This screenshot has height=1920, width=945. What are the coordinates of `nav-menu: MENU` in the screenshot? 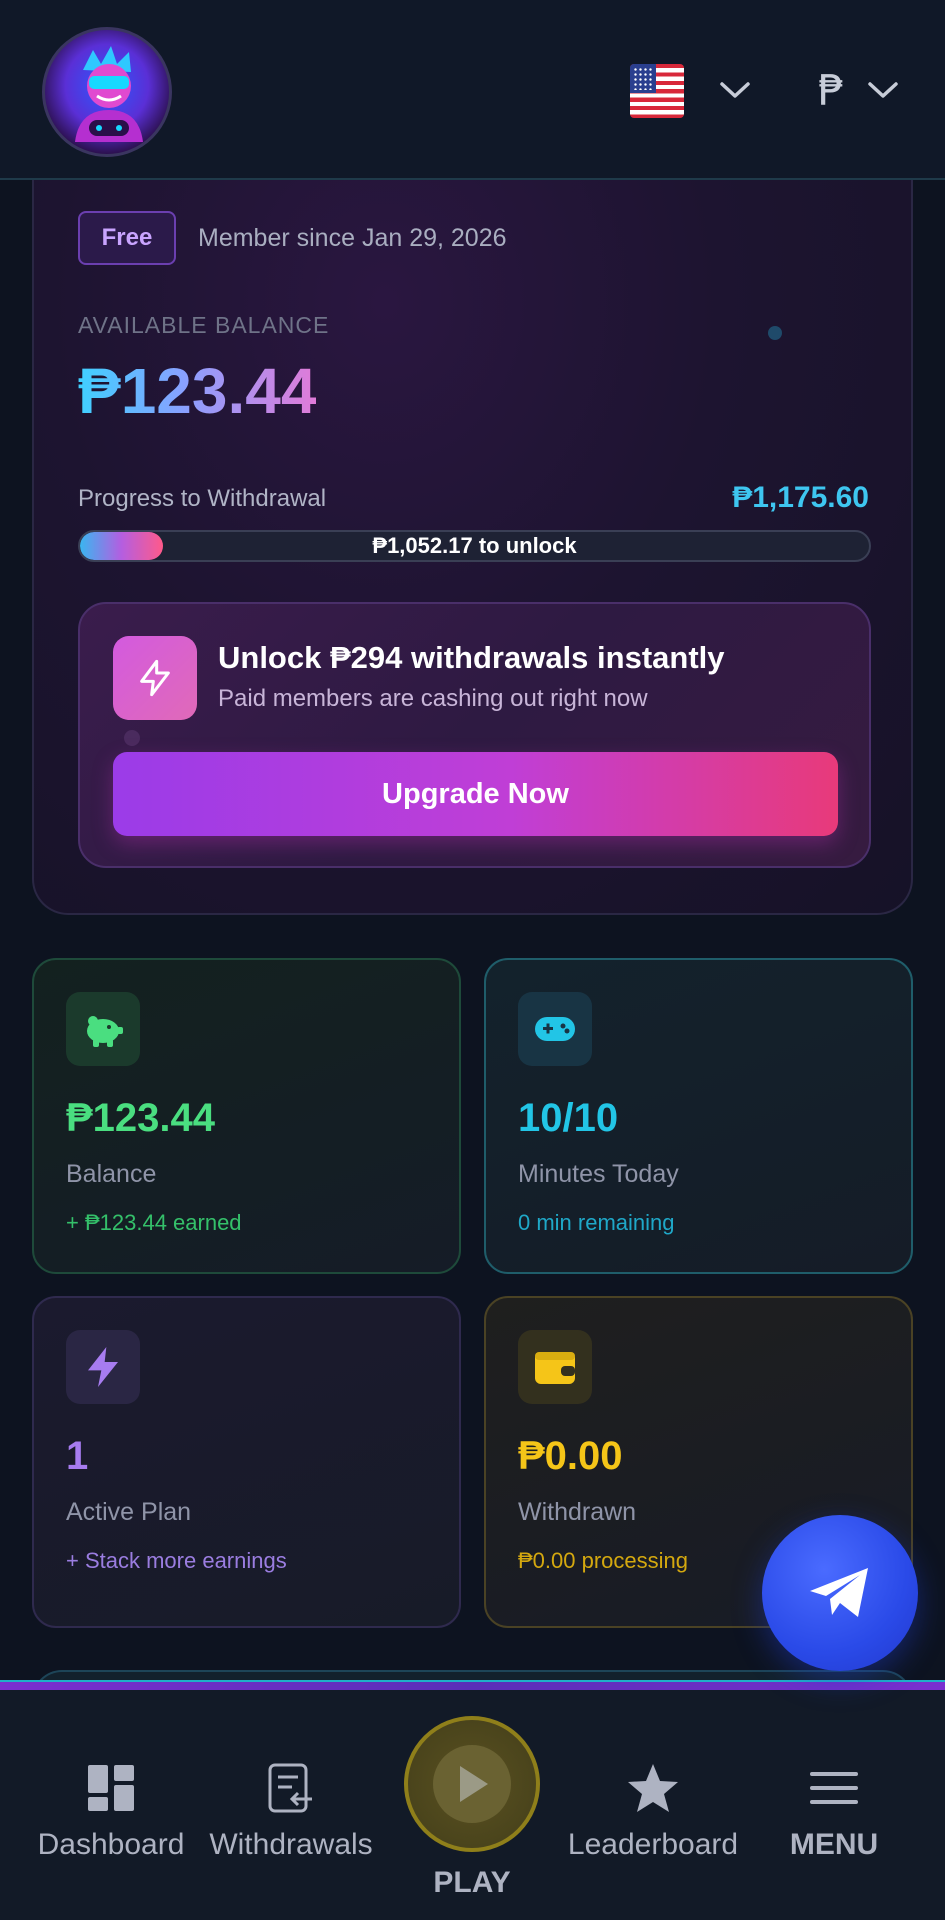 It's located at (834, 1800).